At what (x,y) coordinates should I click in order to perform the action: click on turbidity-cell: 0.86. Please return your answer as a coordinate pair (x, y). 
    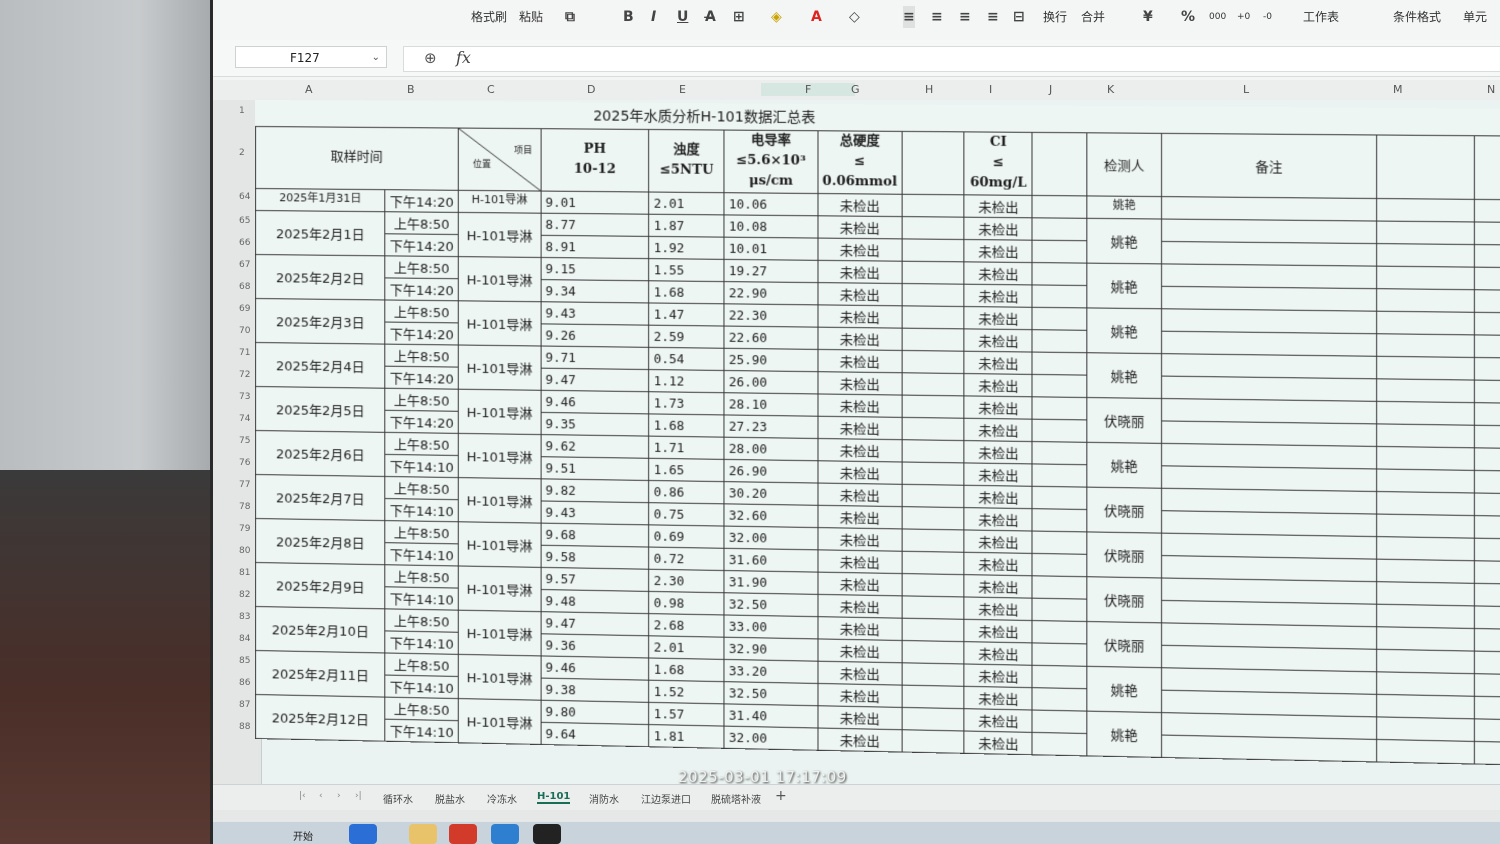
    Looking at the image, I should click on (687, 491).